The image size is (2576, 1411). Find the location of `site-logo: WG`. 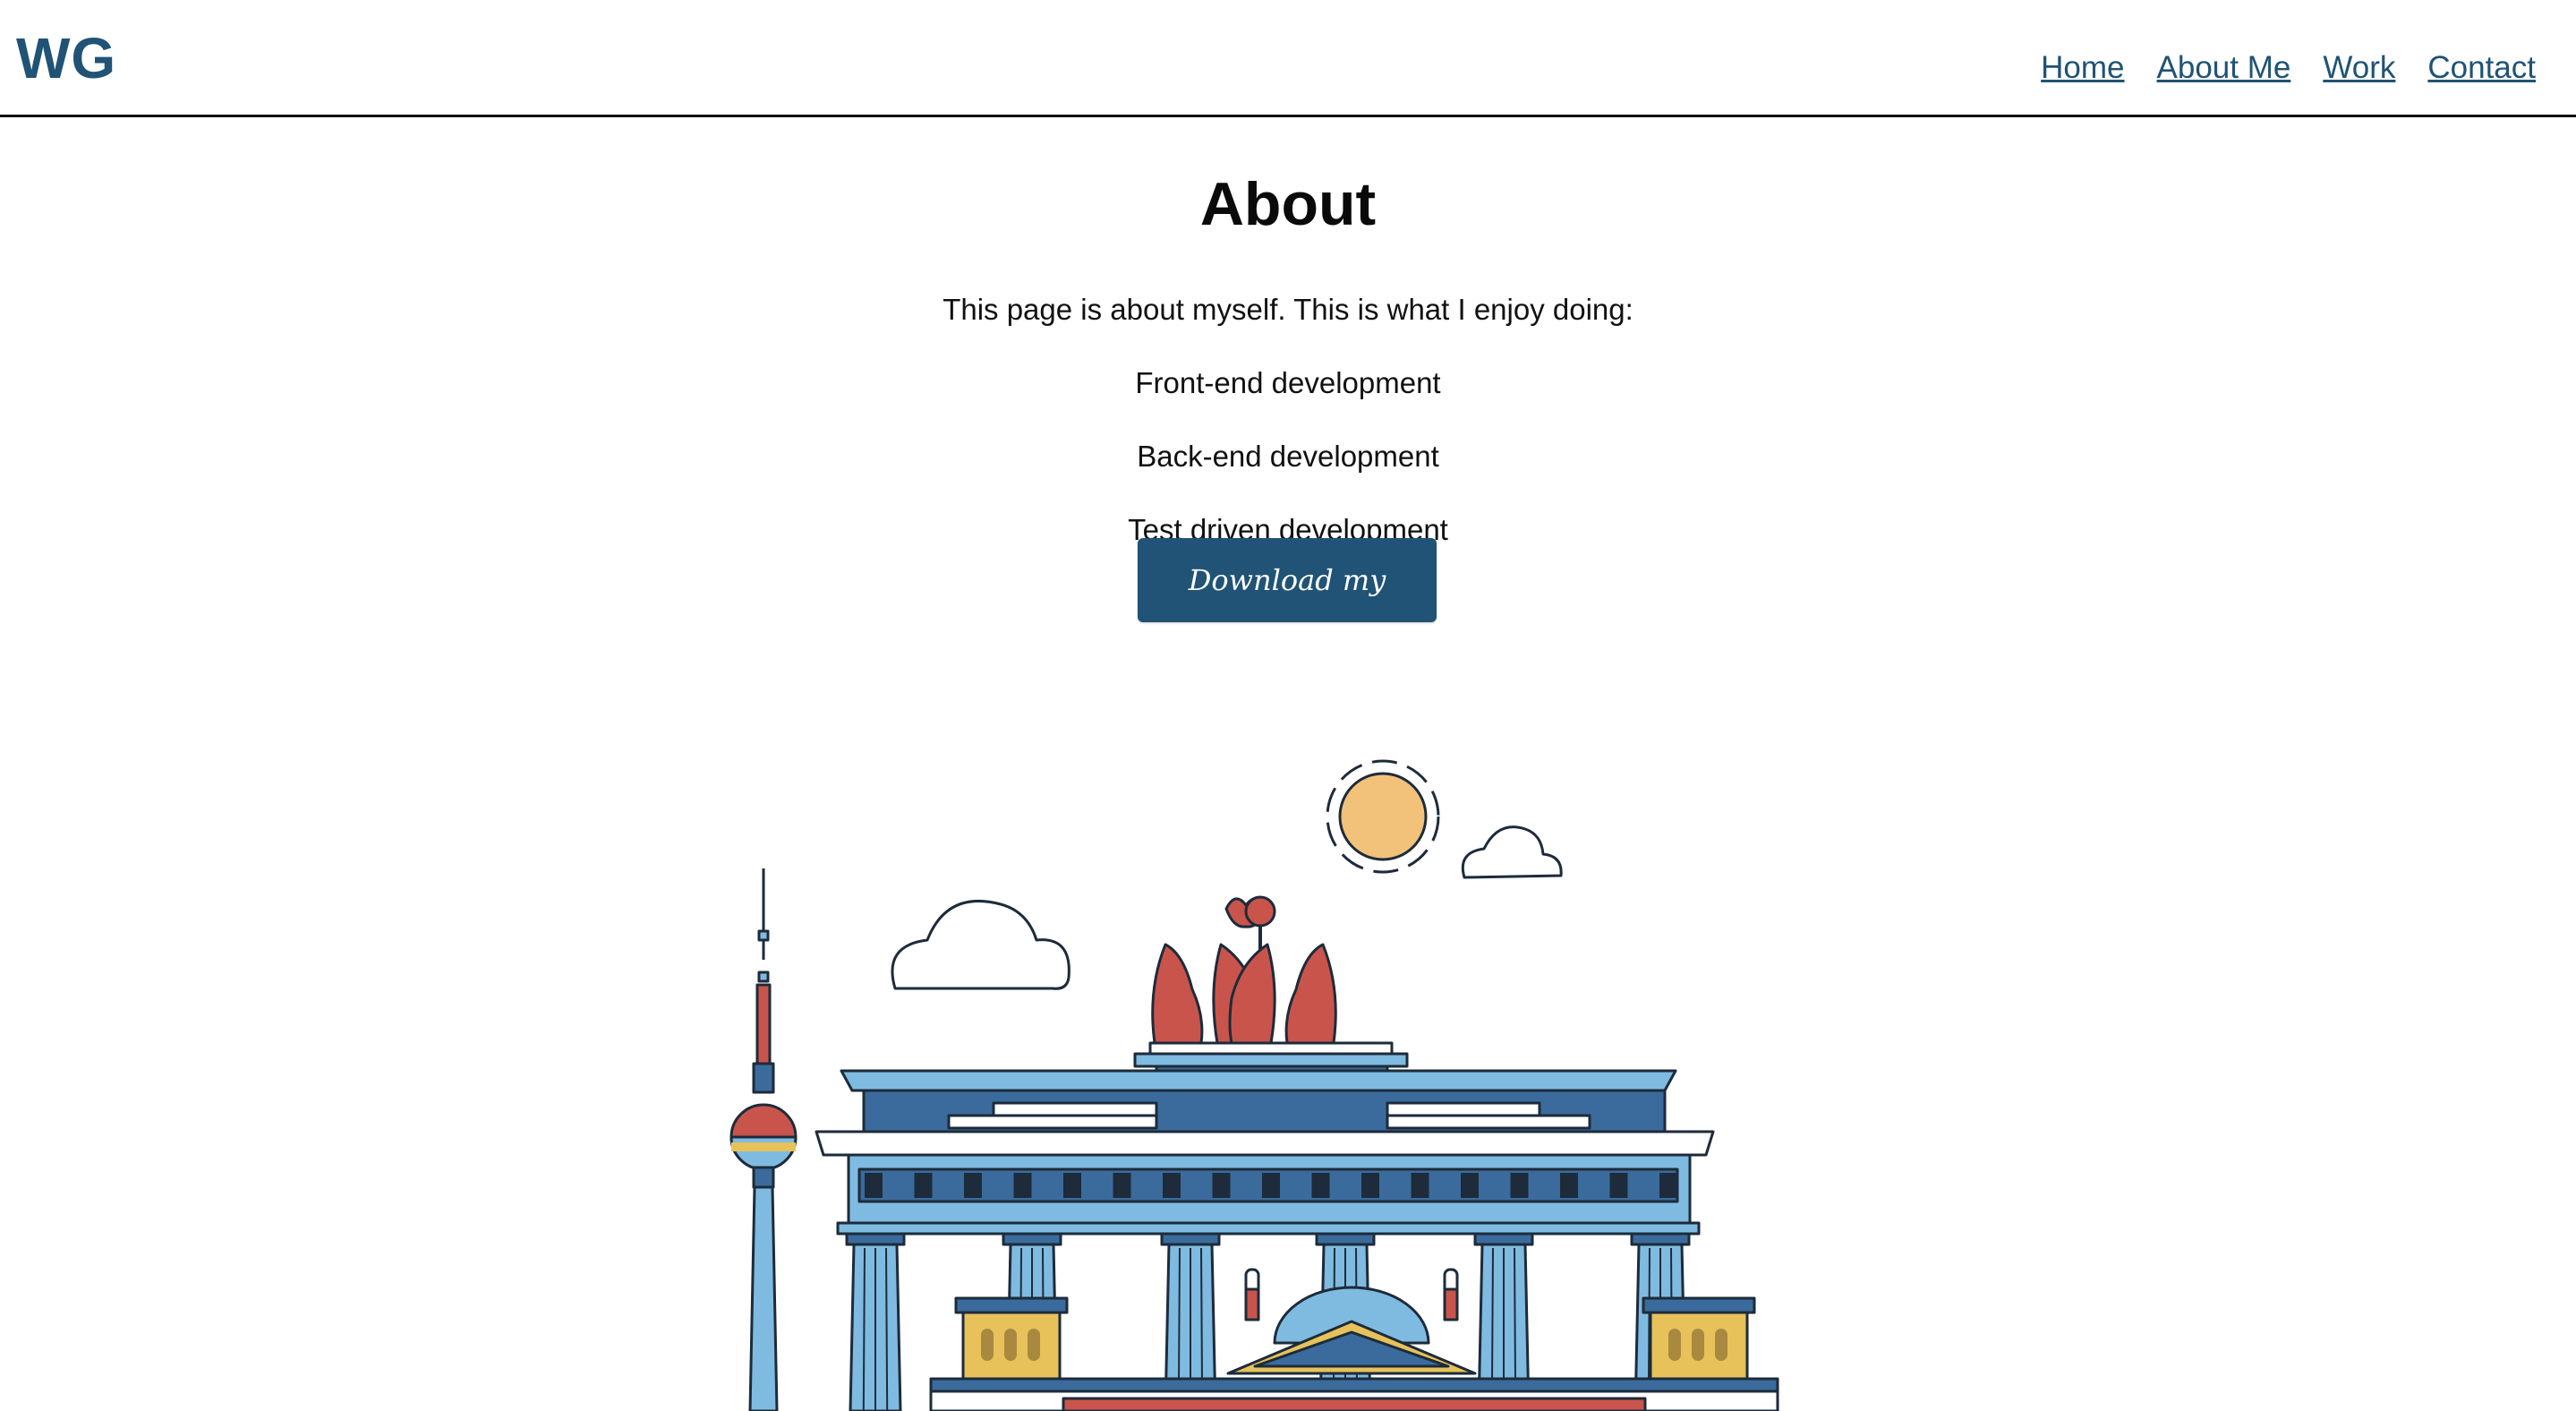

site-logo: WG is located at coordinates (66, 58).